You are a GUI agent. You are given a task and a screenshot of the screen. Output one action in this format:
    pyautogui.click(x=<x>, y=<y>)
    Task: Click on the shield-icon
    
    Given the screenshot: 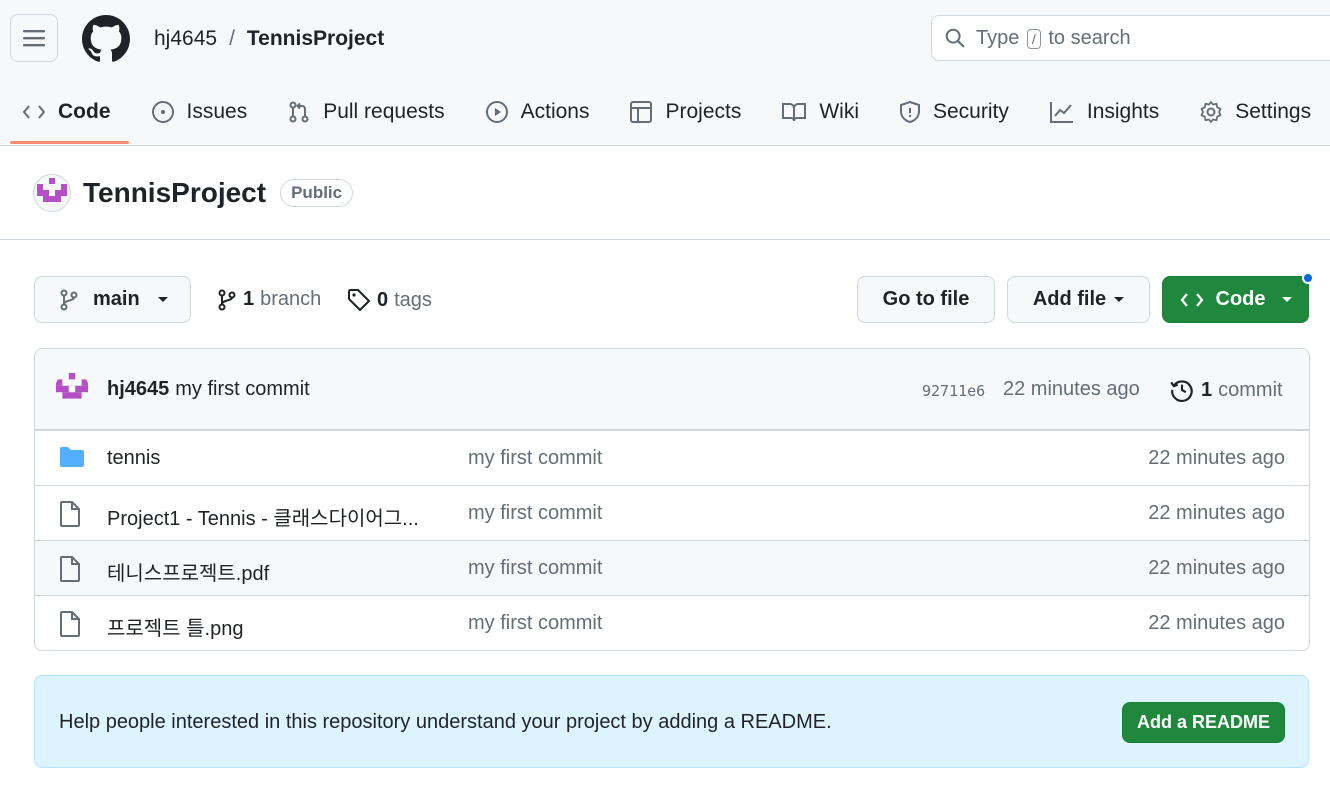 What is the action you would take?
    pyautogui.click(x=910, y=112)
    